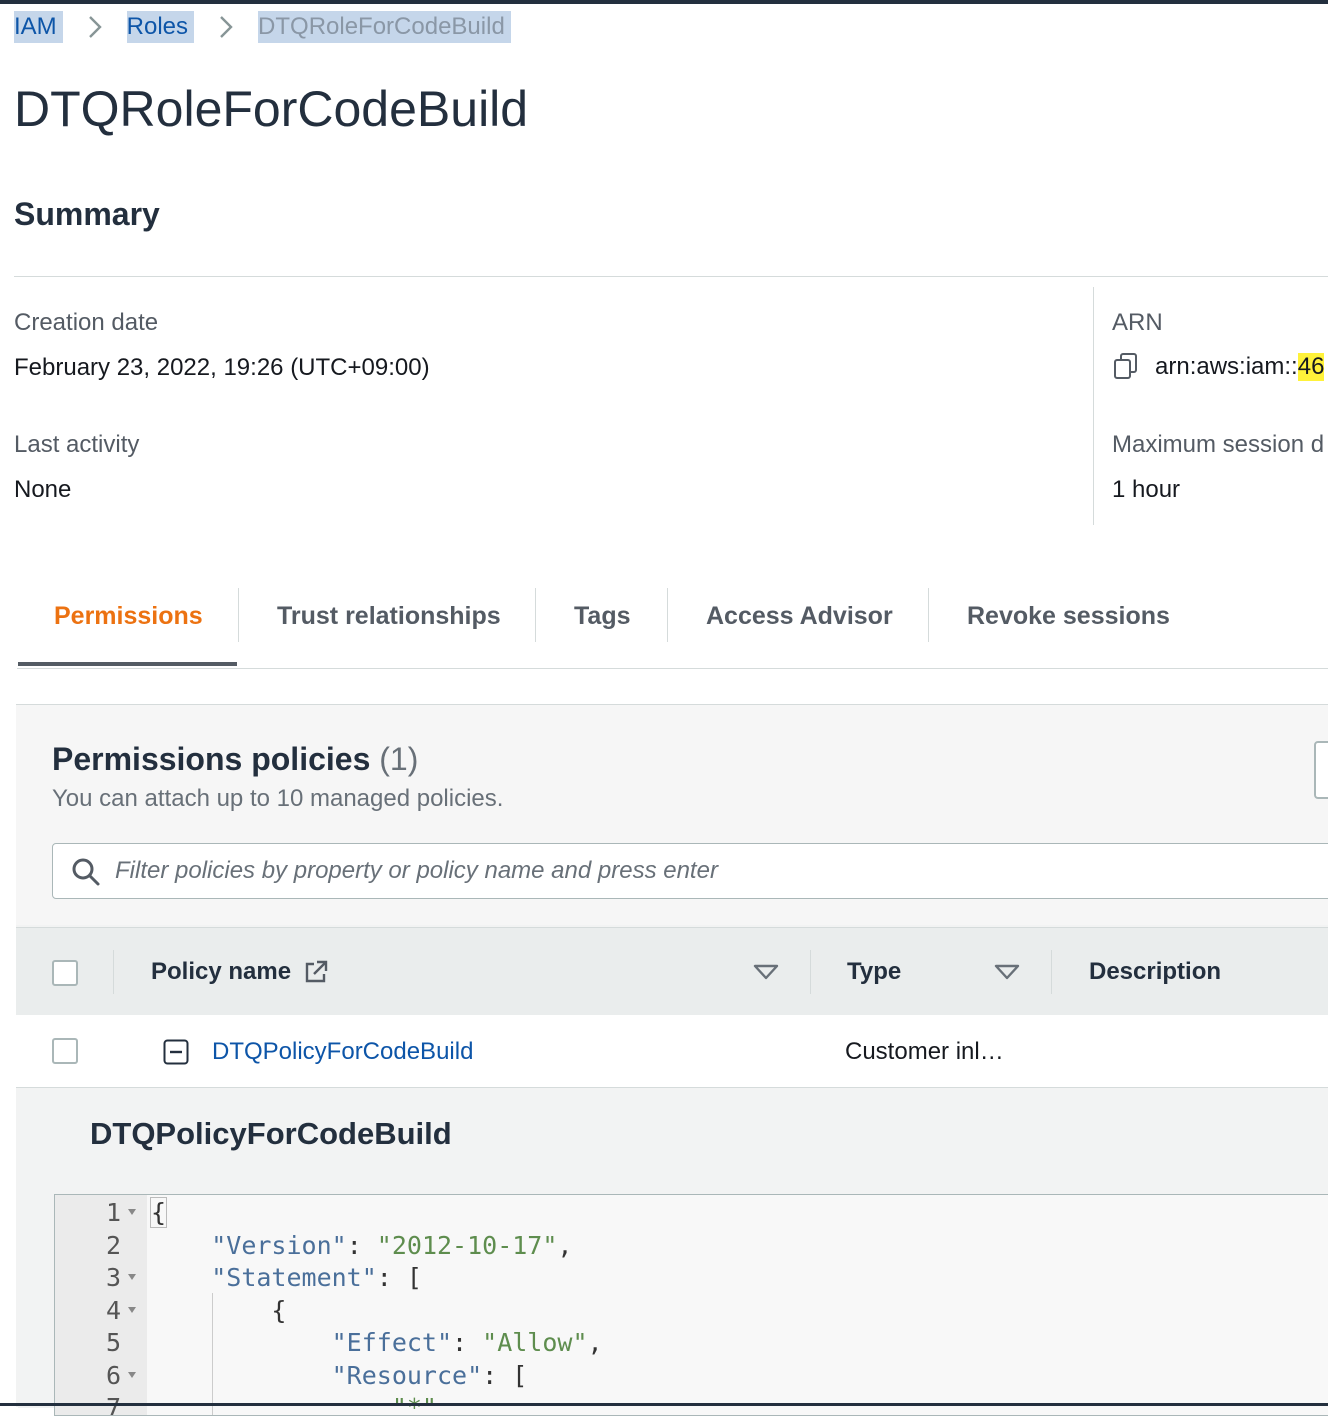 The height and width of the screenshot is (1416, 1328). Describe the element at coordinates (271, 1133) in the screenshot. I see `policy-detail-title: DTQPolicyForCodeBuild` at that location.